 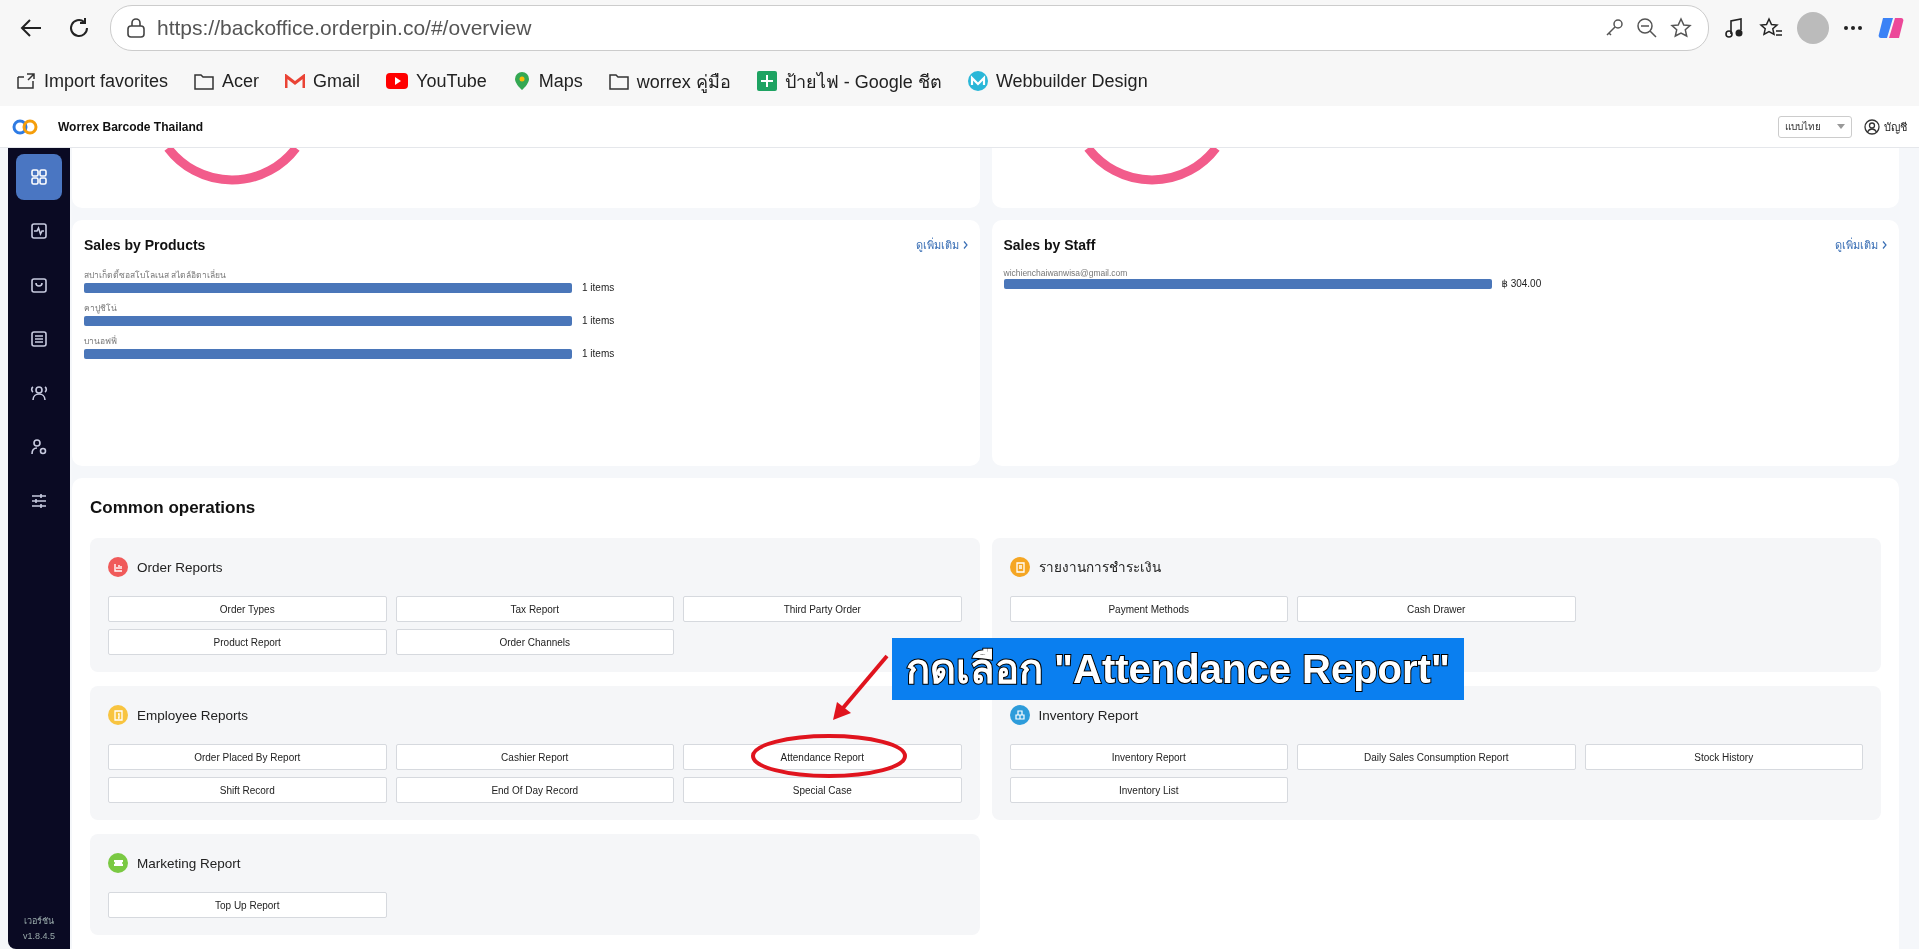 I want to click on bookmark-item: Maps, so click(x=547, y=81).